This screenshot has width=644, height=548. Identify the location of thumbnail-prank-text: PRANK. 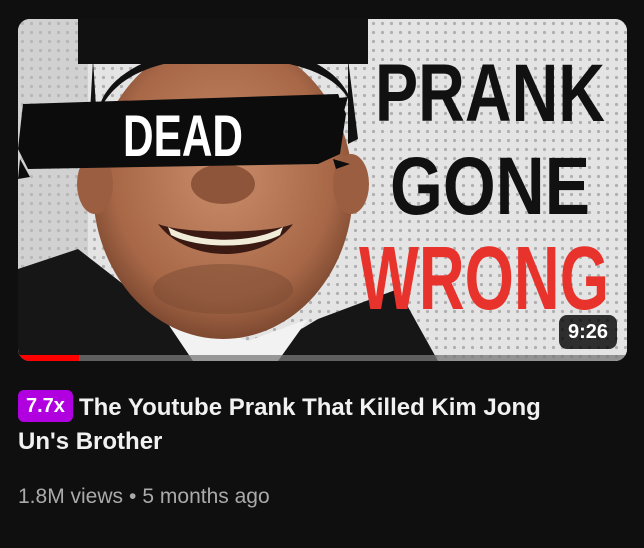
(490, 93).